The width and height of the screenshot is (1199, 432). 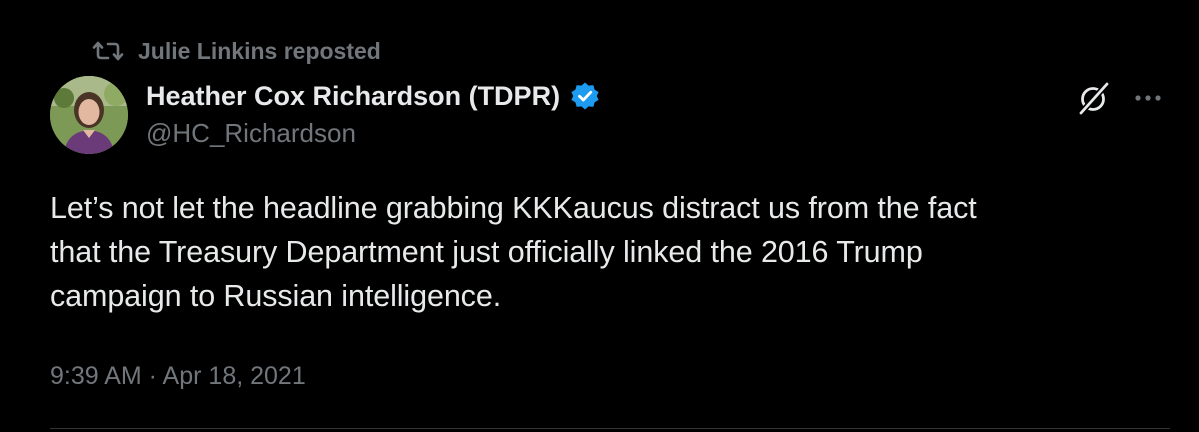 I want to click on grok-icon, so click(x=1094, y=98).